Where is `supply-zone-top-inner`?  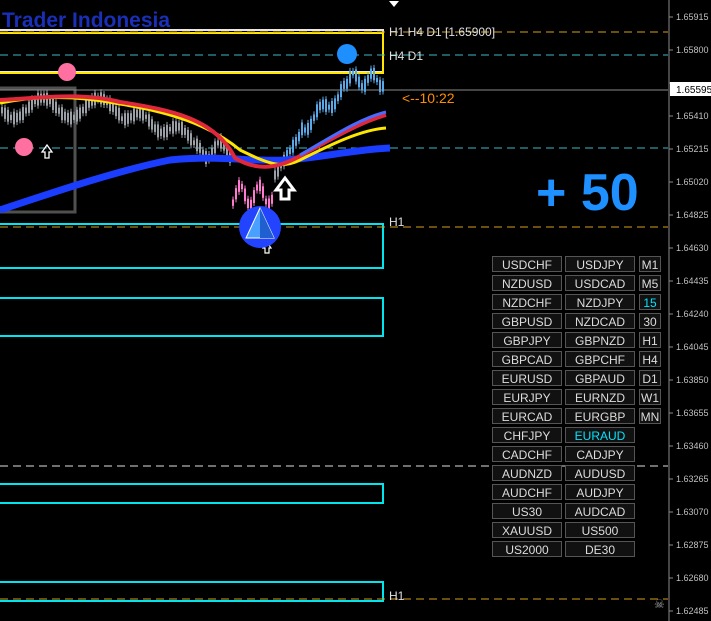 supply-zone-top-inner is located at coordinates (192, 53).